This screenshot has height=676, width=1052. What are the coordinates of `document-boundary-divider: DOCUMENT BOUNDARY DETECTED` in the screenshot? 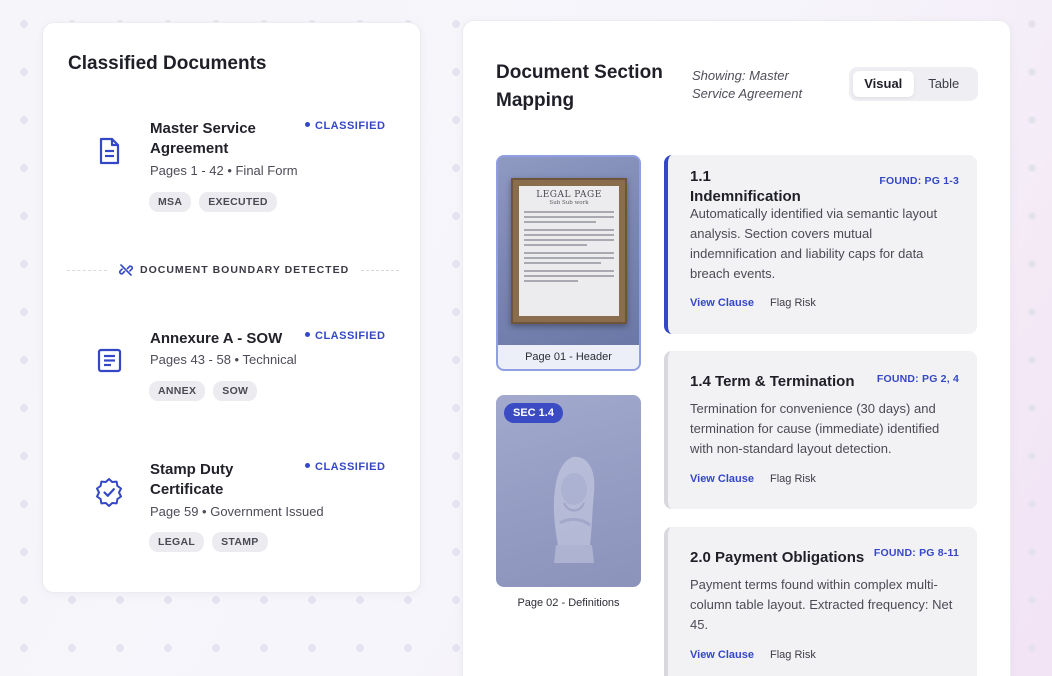 It's located at (233, 270).